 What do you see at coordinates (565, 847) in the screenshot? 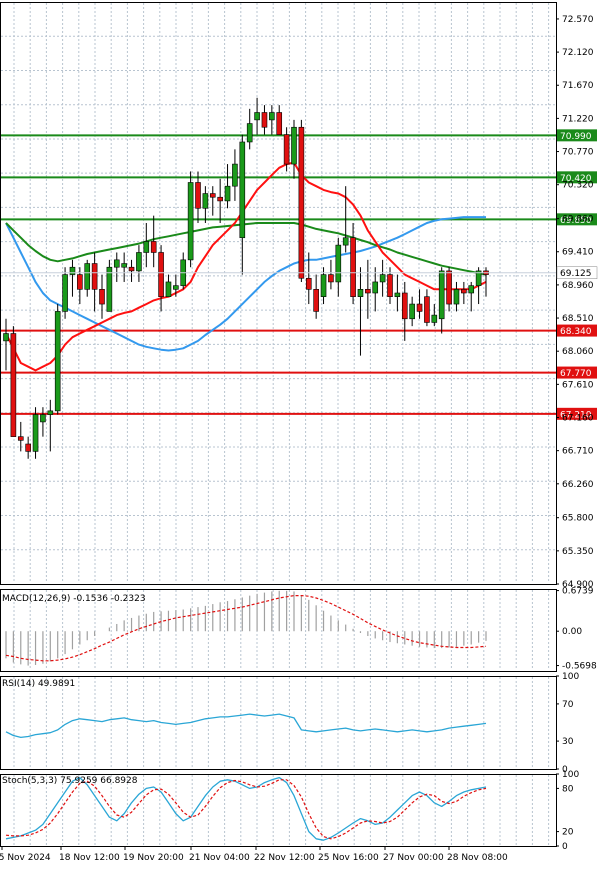
I see `stoch-tick-label: 0` at bounding box center [565, 847].